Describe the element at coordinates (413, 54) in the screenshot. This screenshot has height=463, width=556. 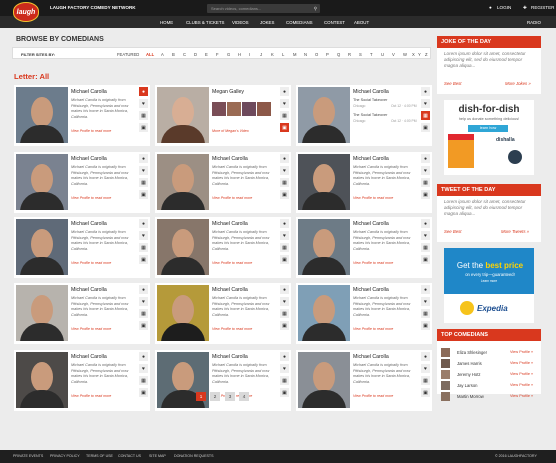
I see `filter-letter: X` at that location.